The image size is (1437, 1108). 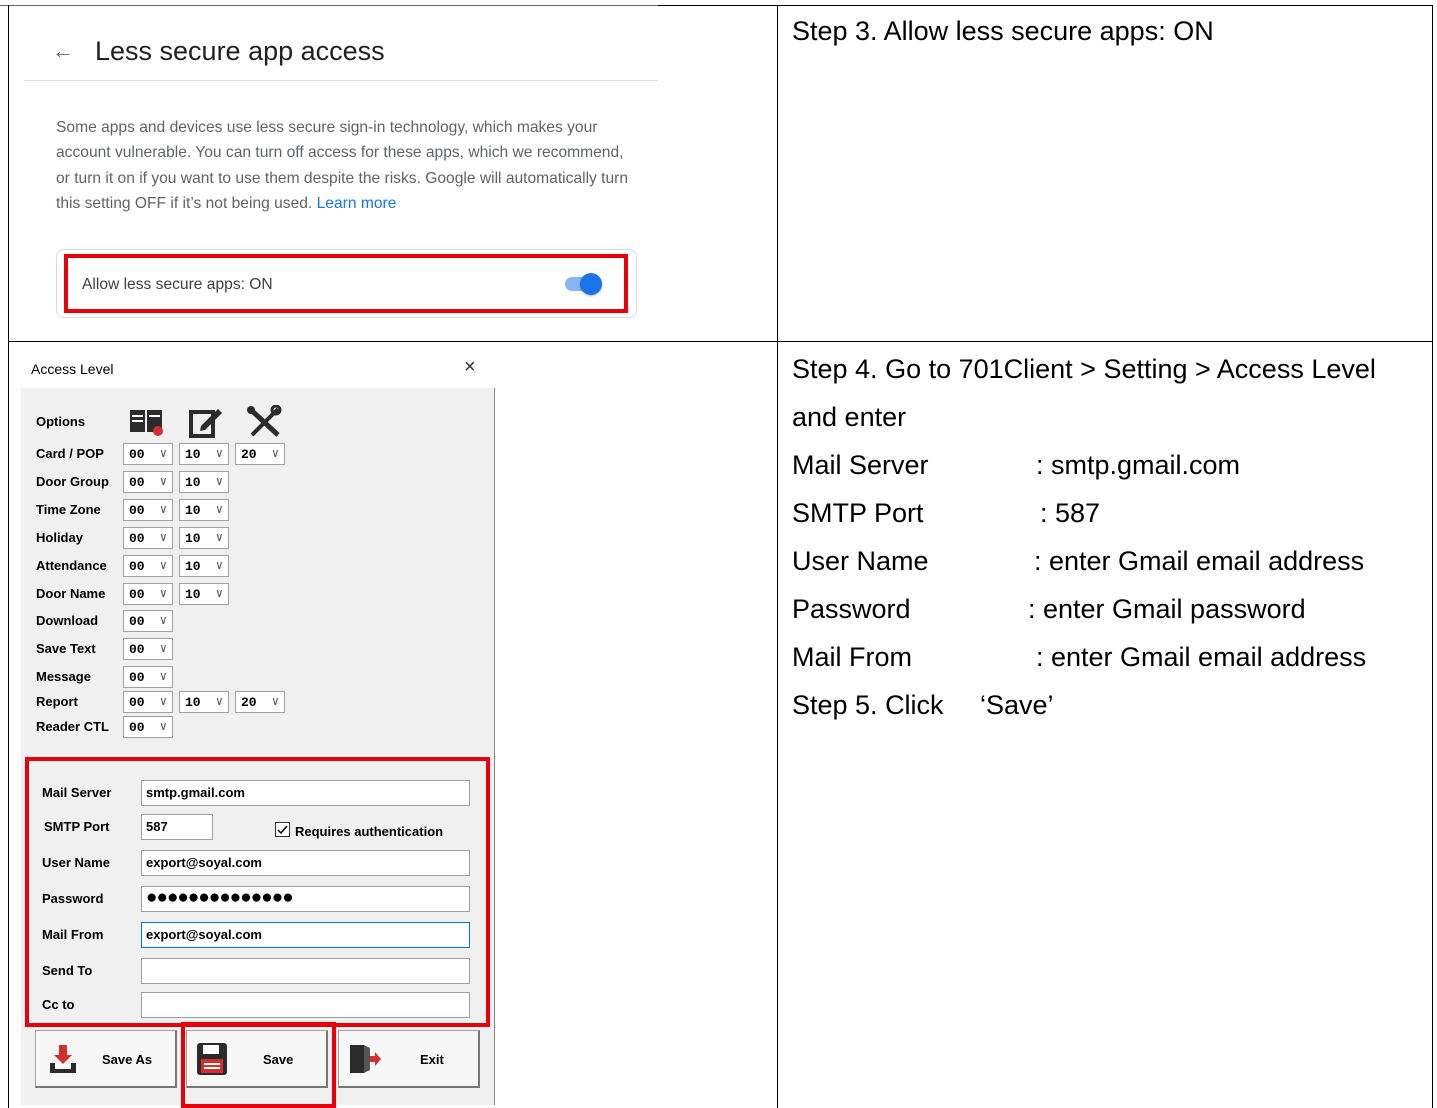 I want to click on save-as-icon, so click(x=63, y=1059).